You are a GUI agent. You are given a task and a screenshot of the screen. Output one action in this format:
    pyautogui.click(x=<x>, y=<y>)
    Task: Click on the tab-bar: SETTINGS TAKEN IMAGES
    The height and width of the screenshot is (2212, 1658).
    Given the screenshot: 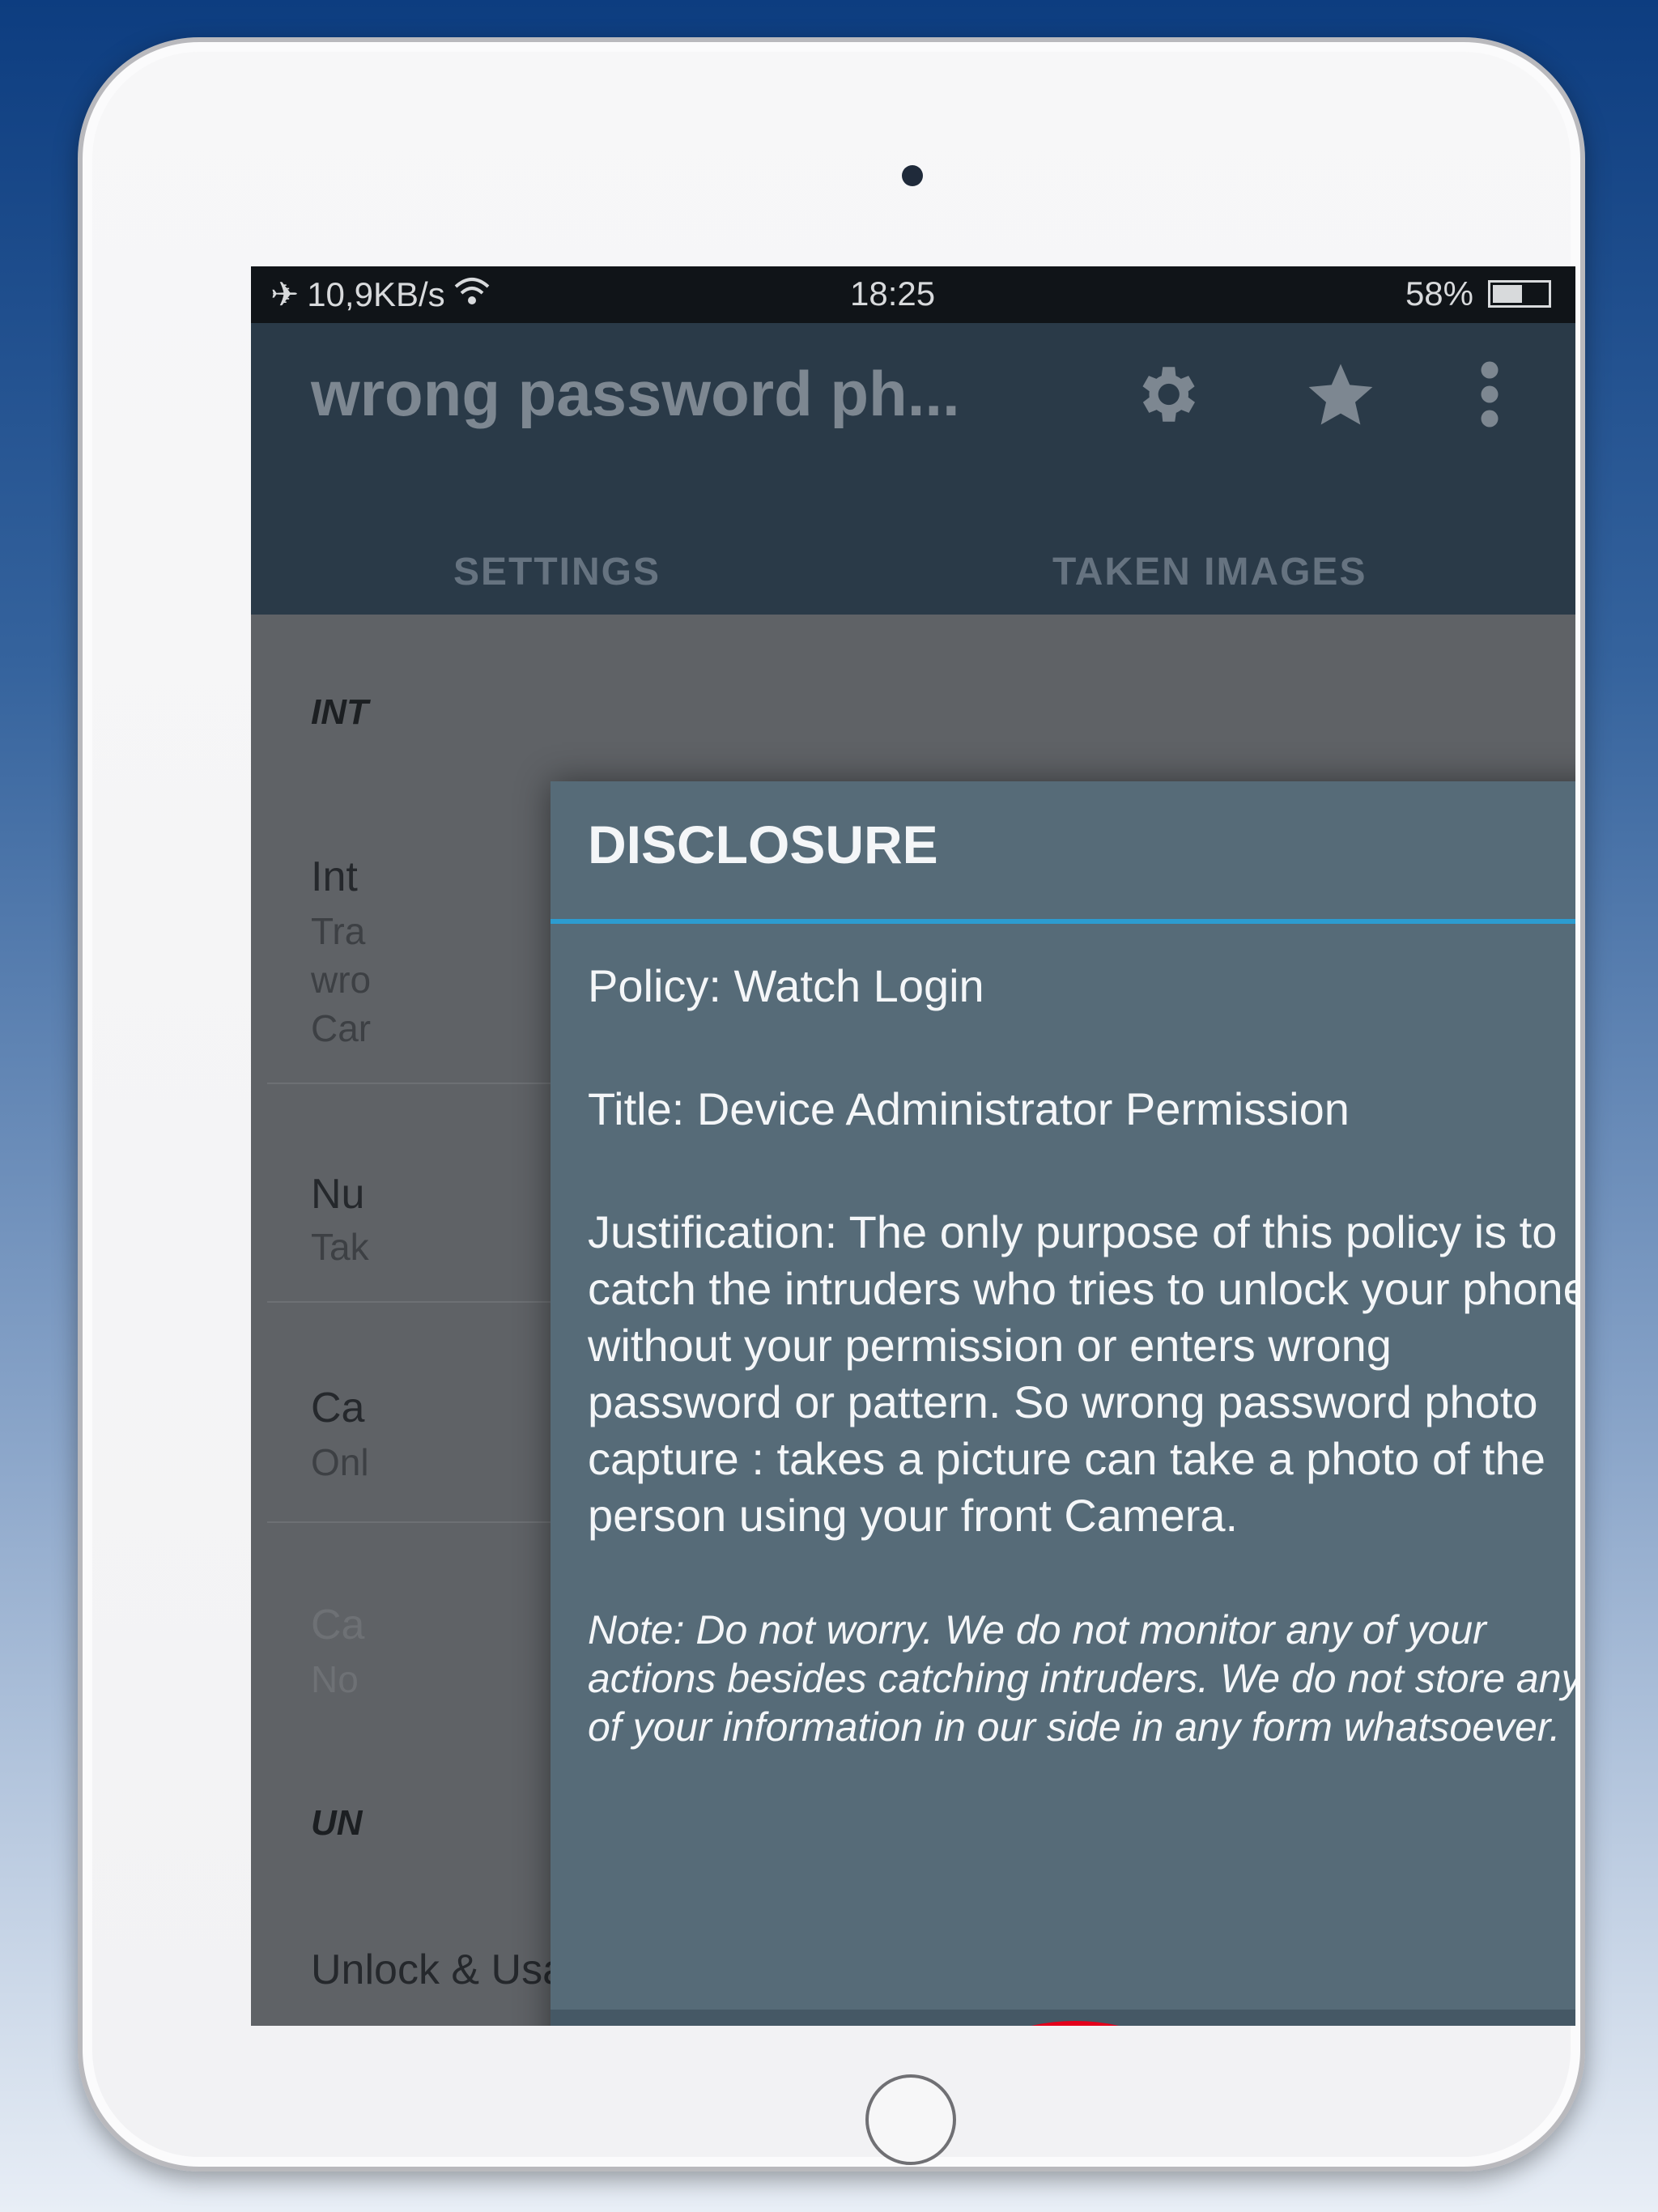 What is the action you would take?
    pyautogui.click(x=913, y=558)
    